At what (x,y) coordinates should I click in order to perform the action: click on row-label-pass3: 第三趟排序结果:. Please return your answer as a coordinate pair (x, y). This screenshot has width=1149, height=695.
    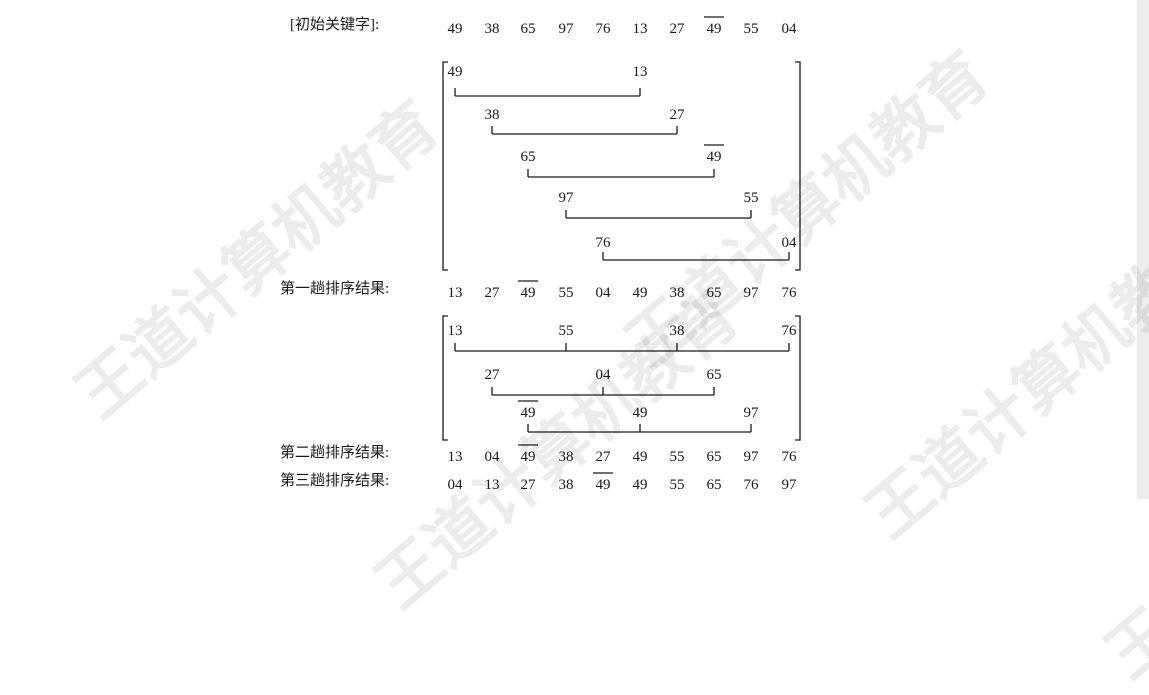
    Looking at the image, I should click on (334, 480).